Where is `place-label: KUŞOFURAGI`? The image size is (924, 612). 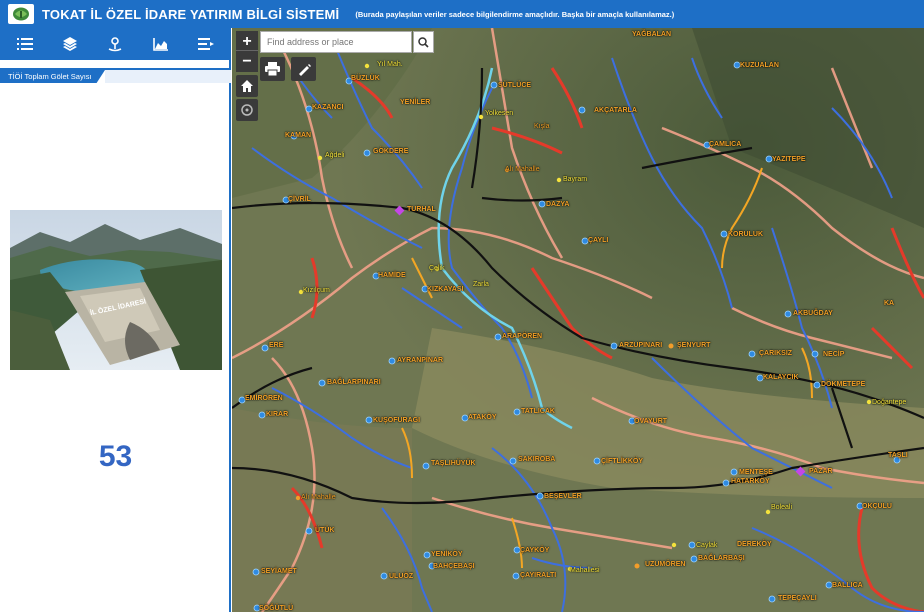 place-label: KUŞOFURAGI is located at coordinates (397, 420).